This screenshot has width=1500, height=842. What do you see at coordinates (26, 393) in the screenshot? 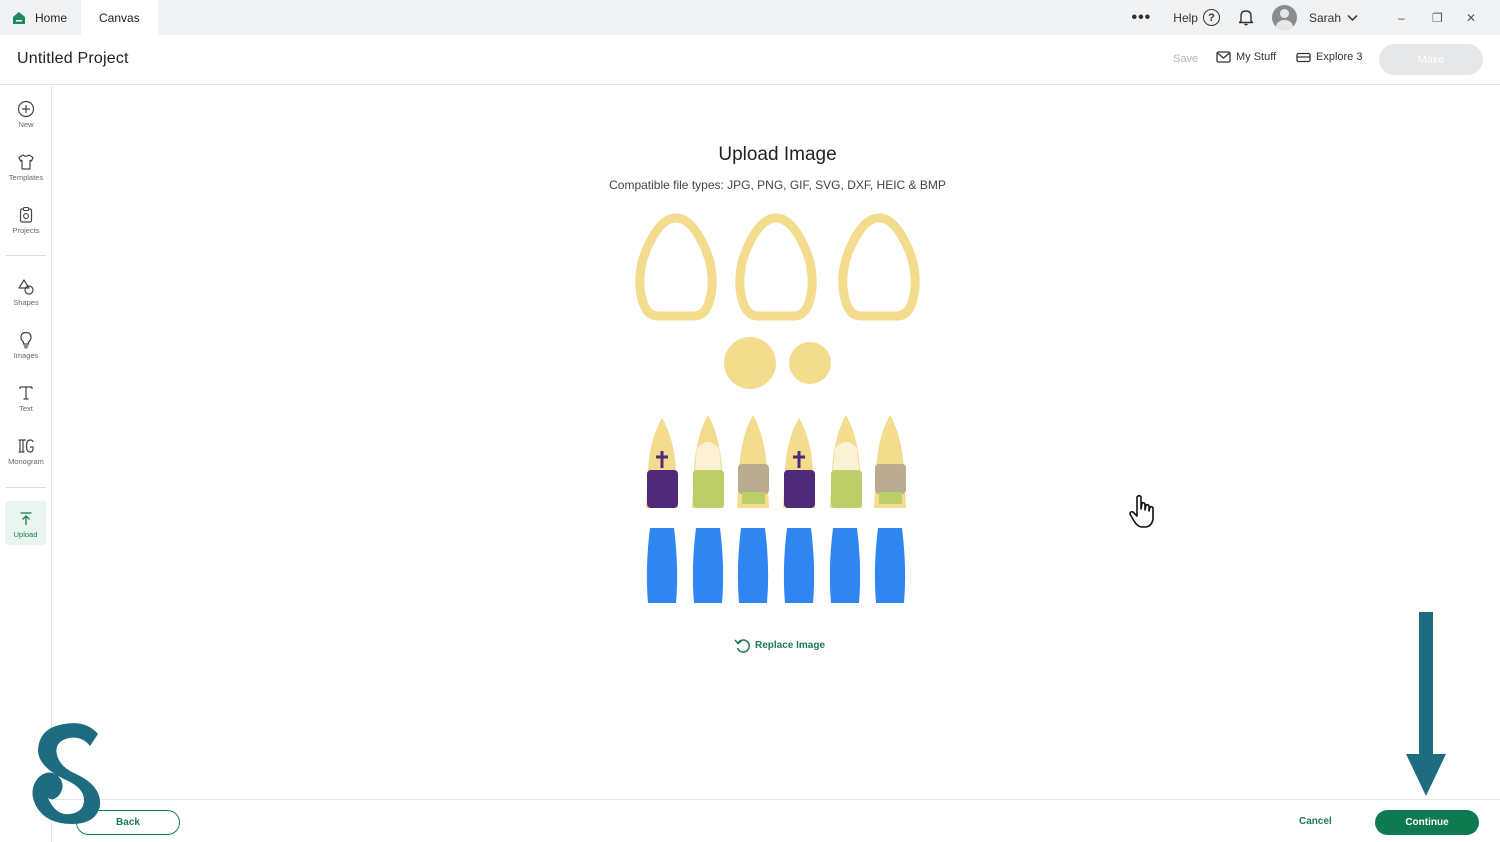
I see `text-icon` at bounding box center [26, 393].